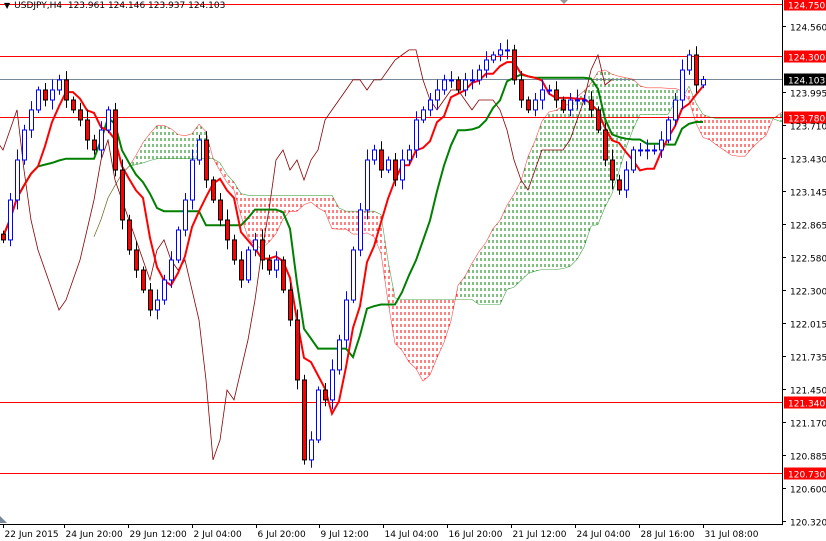 This screenshot has height=541, width=826. I want to click on time-tick-label: 6 Jul 20:00, so click(282, 535).